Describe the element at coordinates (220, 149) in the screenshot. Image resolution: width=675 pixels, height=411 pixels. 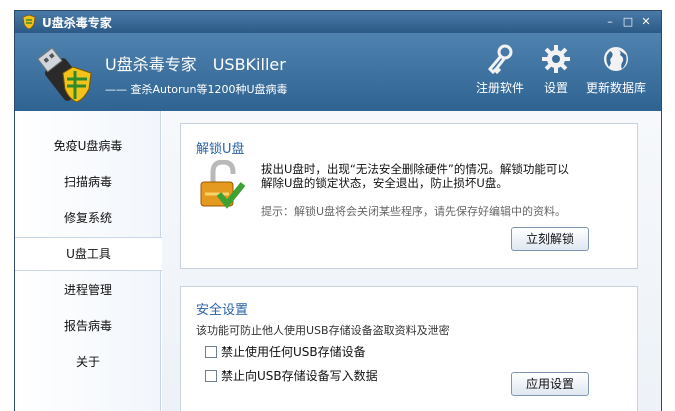
I see `unlock-panel-title: 解锁U盘` at that location.